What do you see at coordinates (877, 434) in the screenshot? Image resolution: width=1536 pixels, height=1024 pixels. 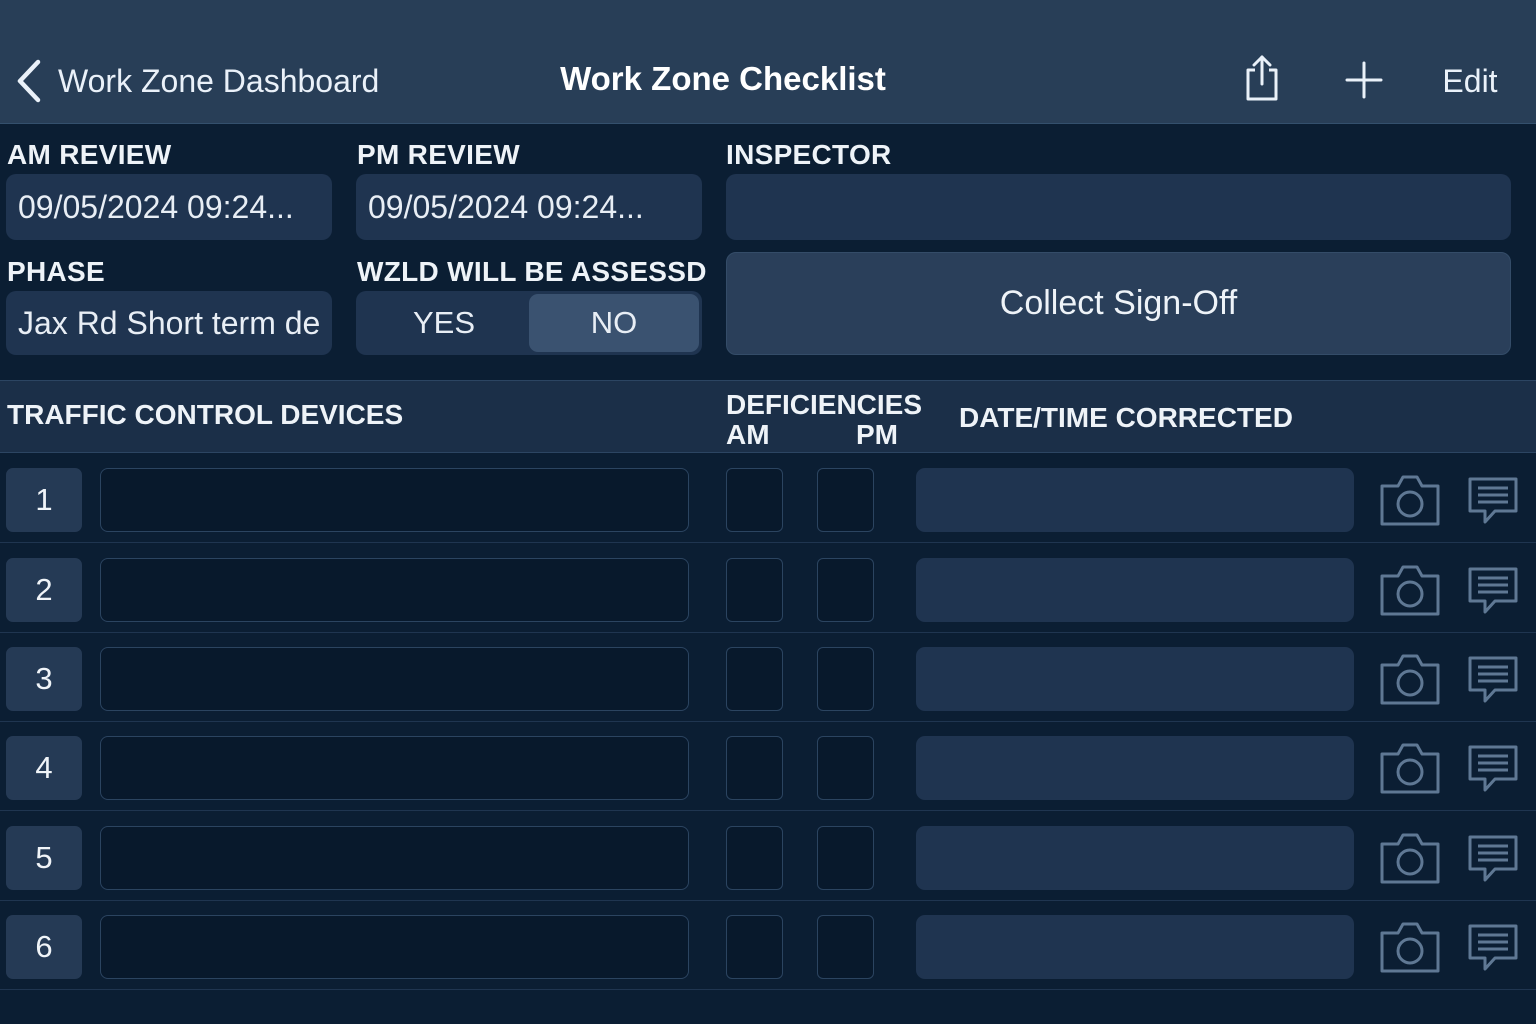 I see `pm-column-header: PM` at bounding box center [877, 434].